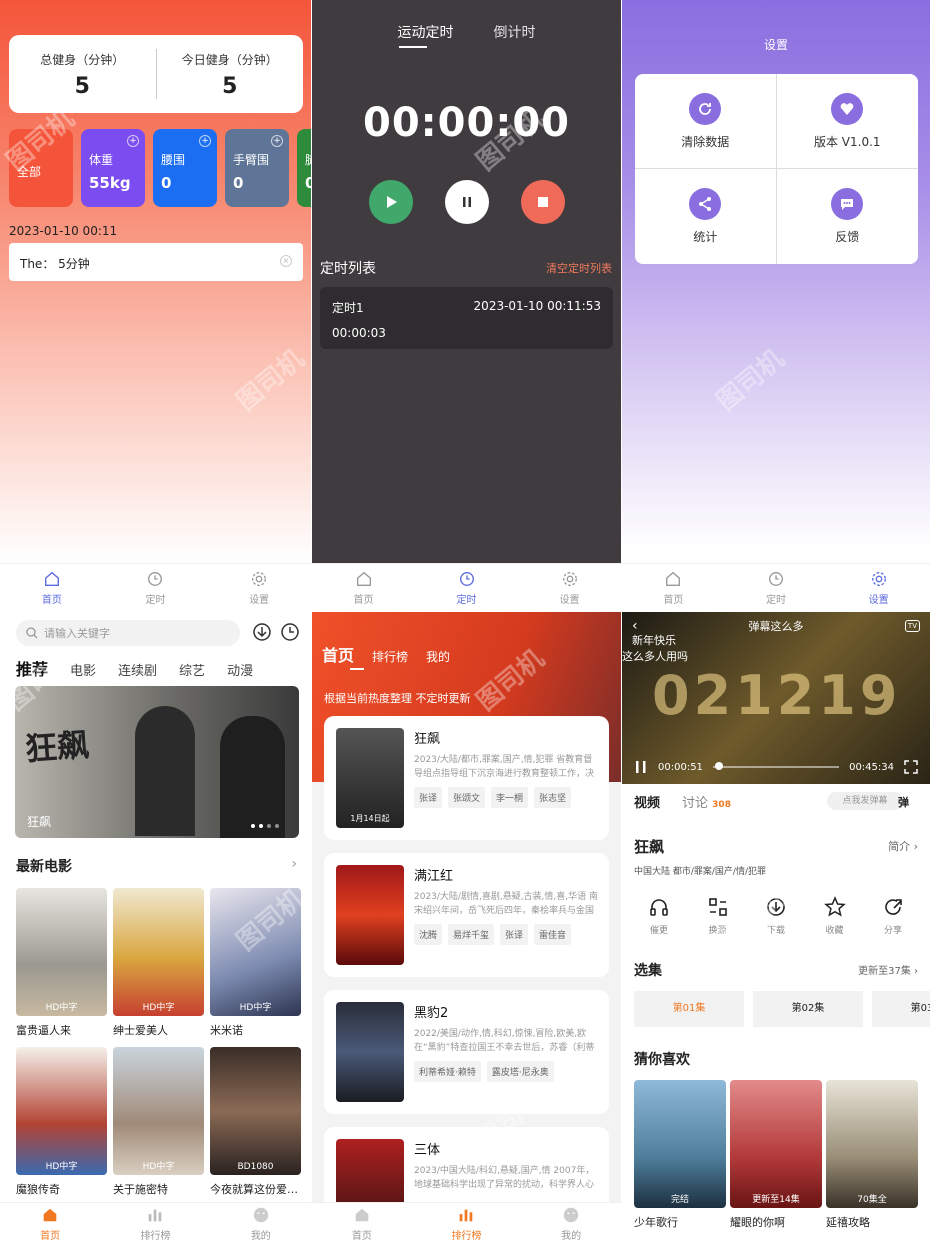 This screenshot has width=930, height=1244. Describe the element at coordinates (901, 1009) in the screenshot. I see `episode-item: 第03集` at that location.